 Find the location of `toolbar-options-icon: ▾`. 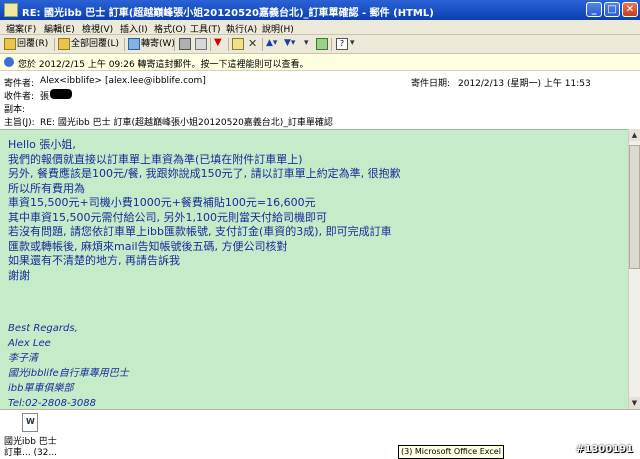

toolbar-options-icon: ▾ is located at coordinates (356, 44).